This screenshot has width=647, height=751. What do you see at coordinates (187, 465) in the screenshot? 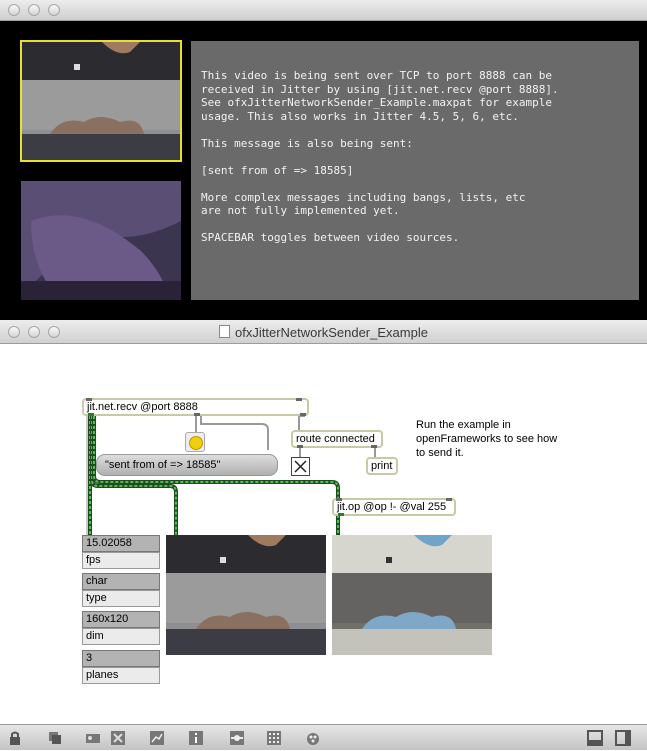
I see `message-box: "sent from of => 18585"` at bounding box center [187, 465].